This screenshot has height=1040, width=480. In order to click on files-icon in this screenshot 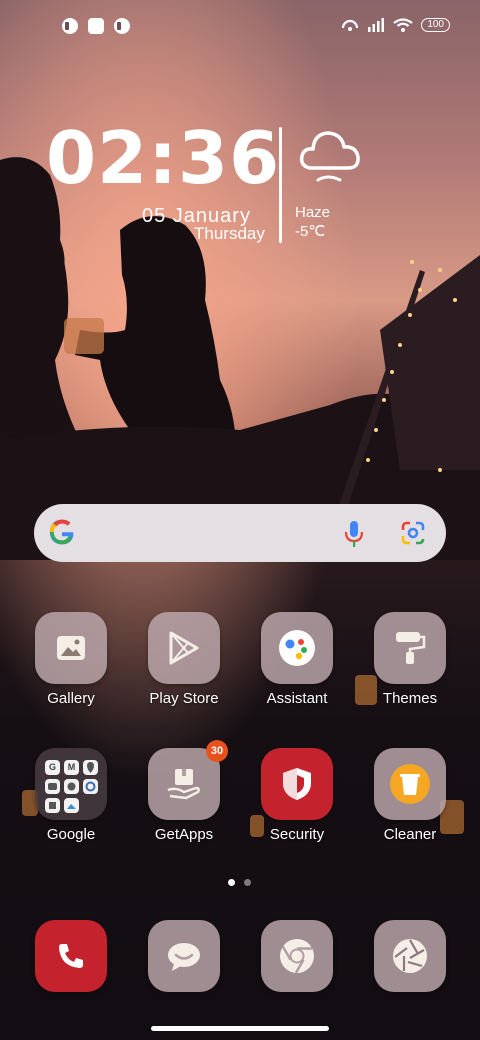, I will do `click(52, 805)`.